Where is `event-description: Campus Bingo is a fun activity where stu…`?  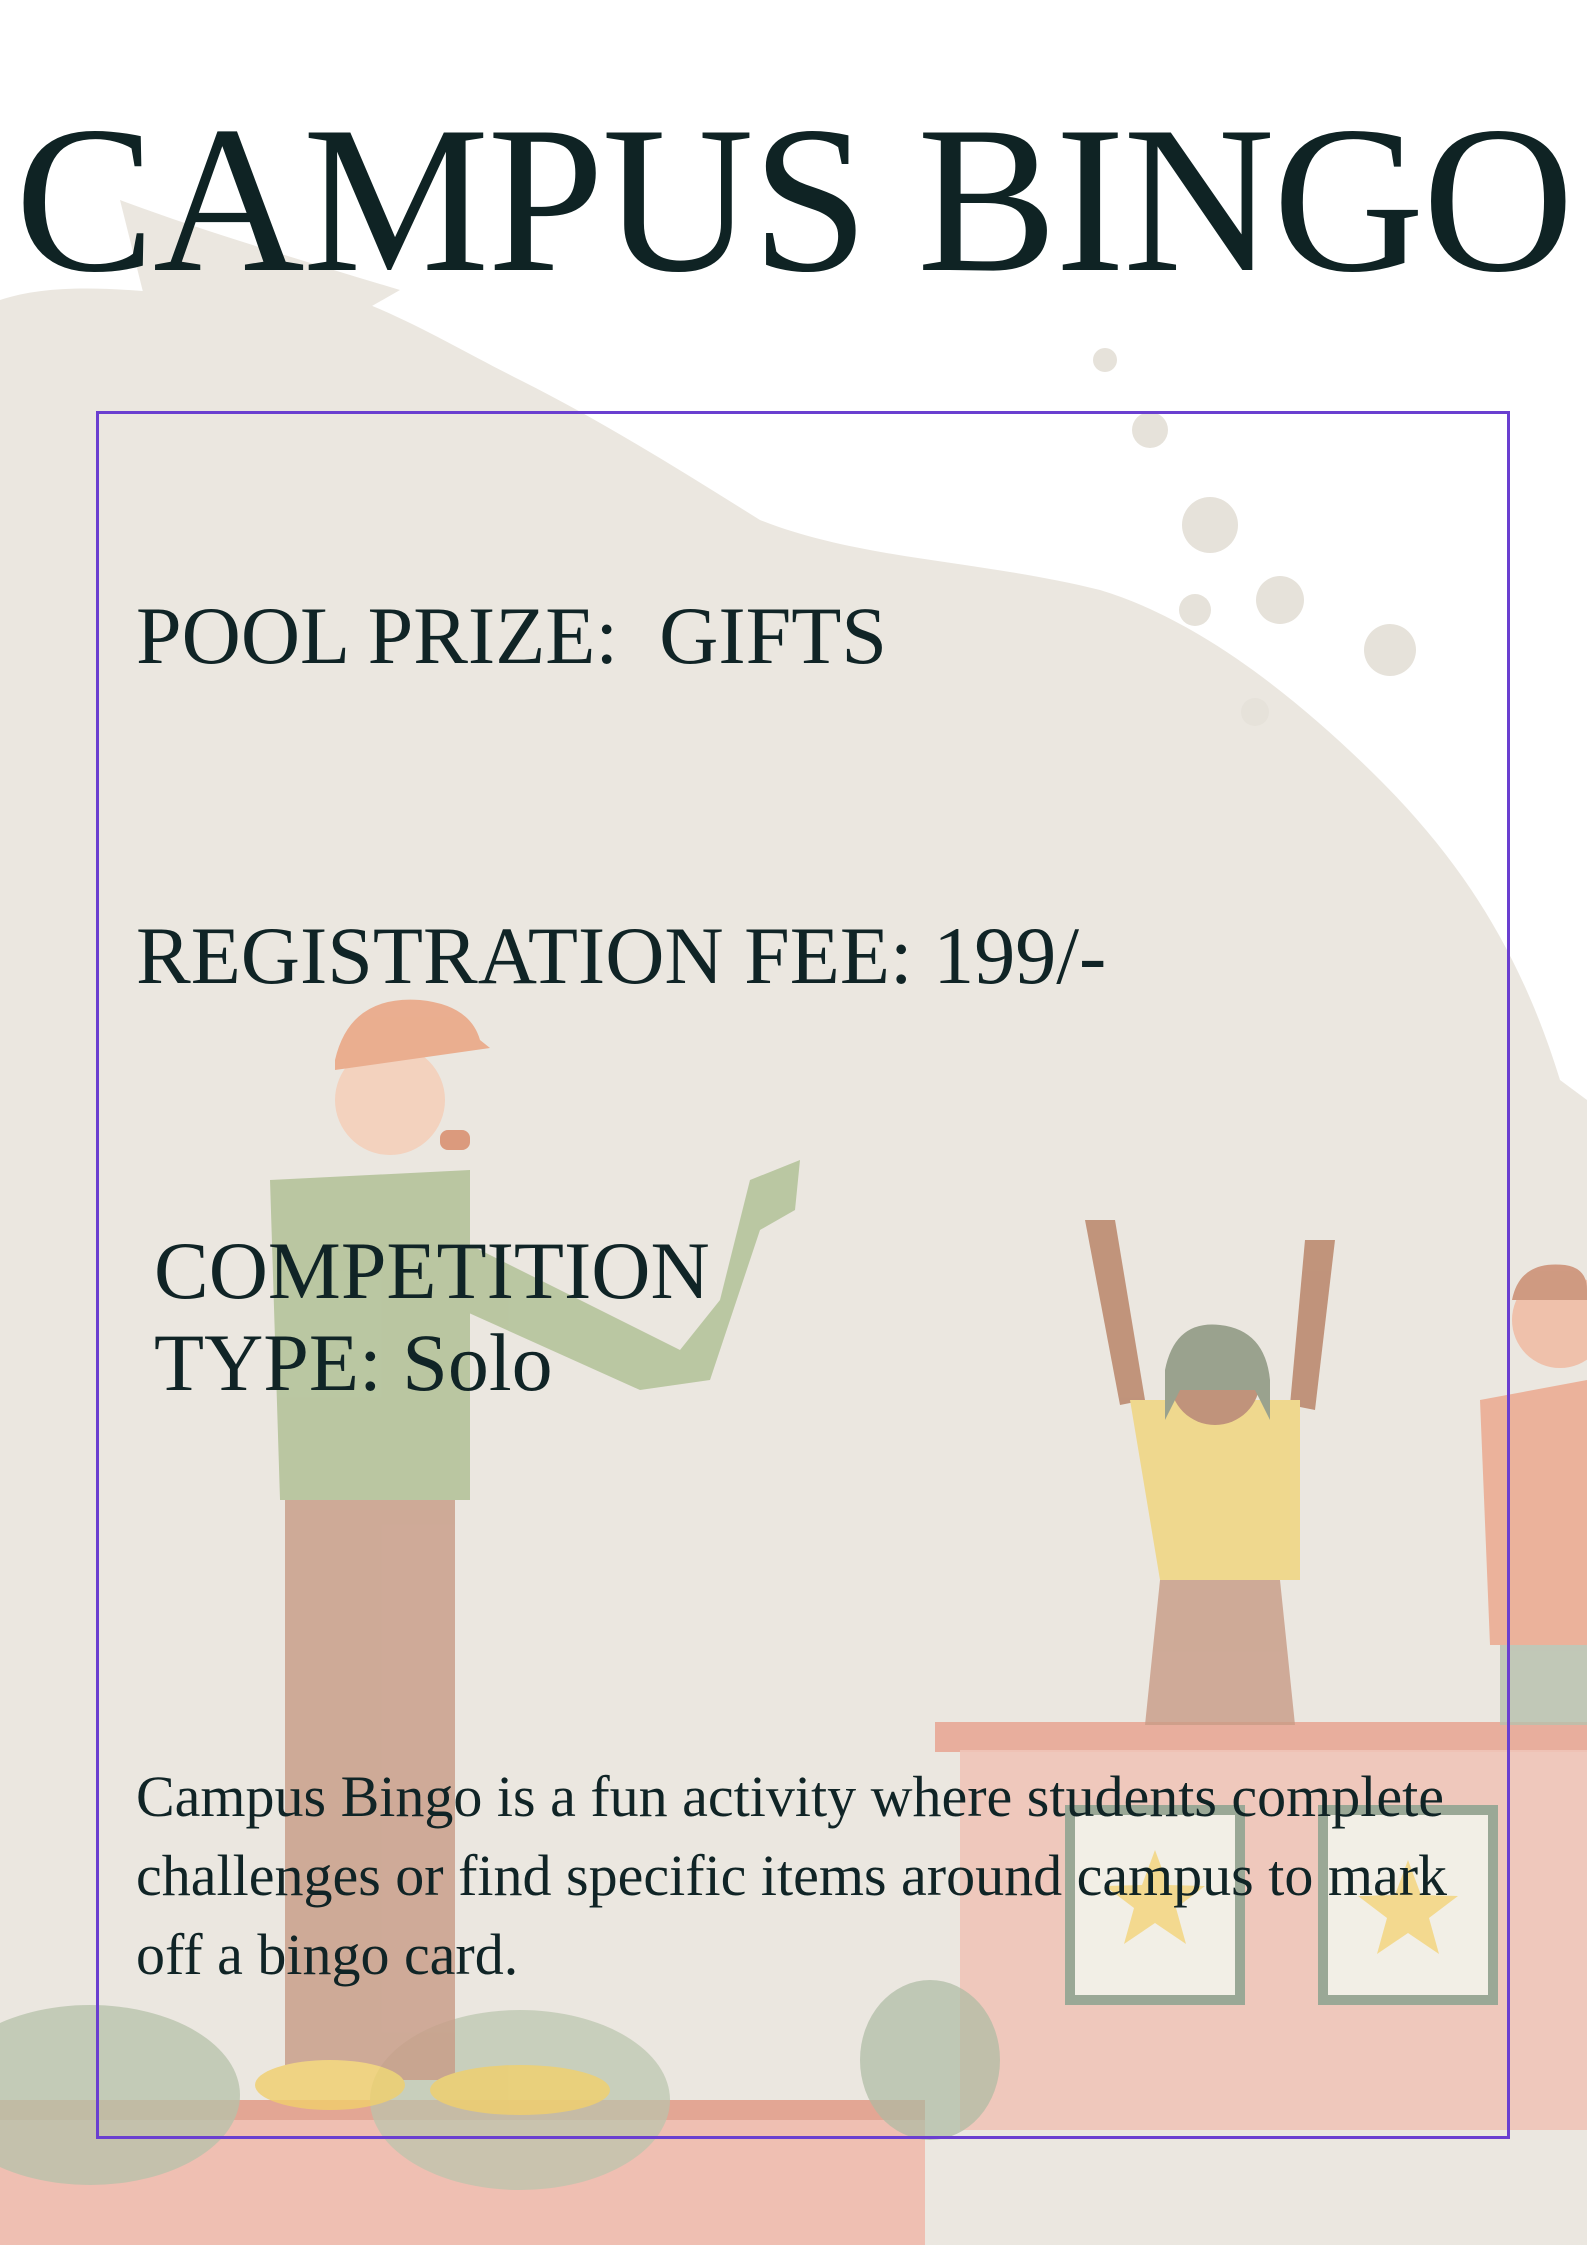
event-description: Campus Bingo is a fun activity where stu… is located at coordinates (792, 1875).